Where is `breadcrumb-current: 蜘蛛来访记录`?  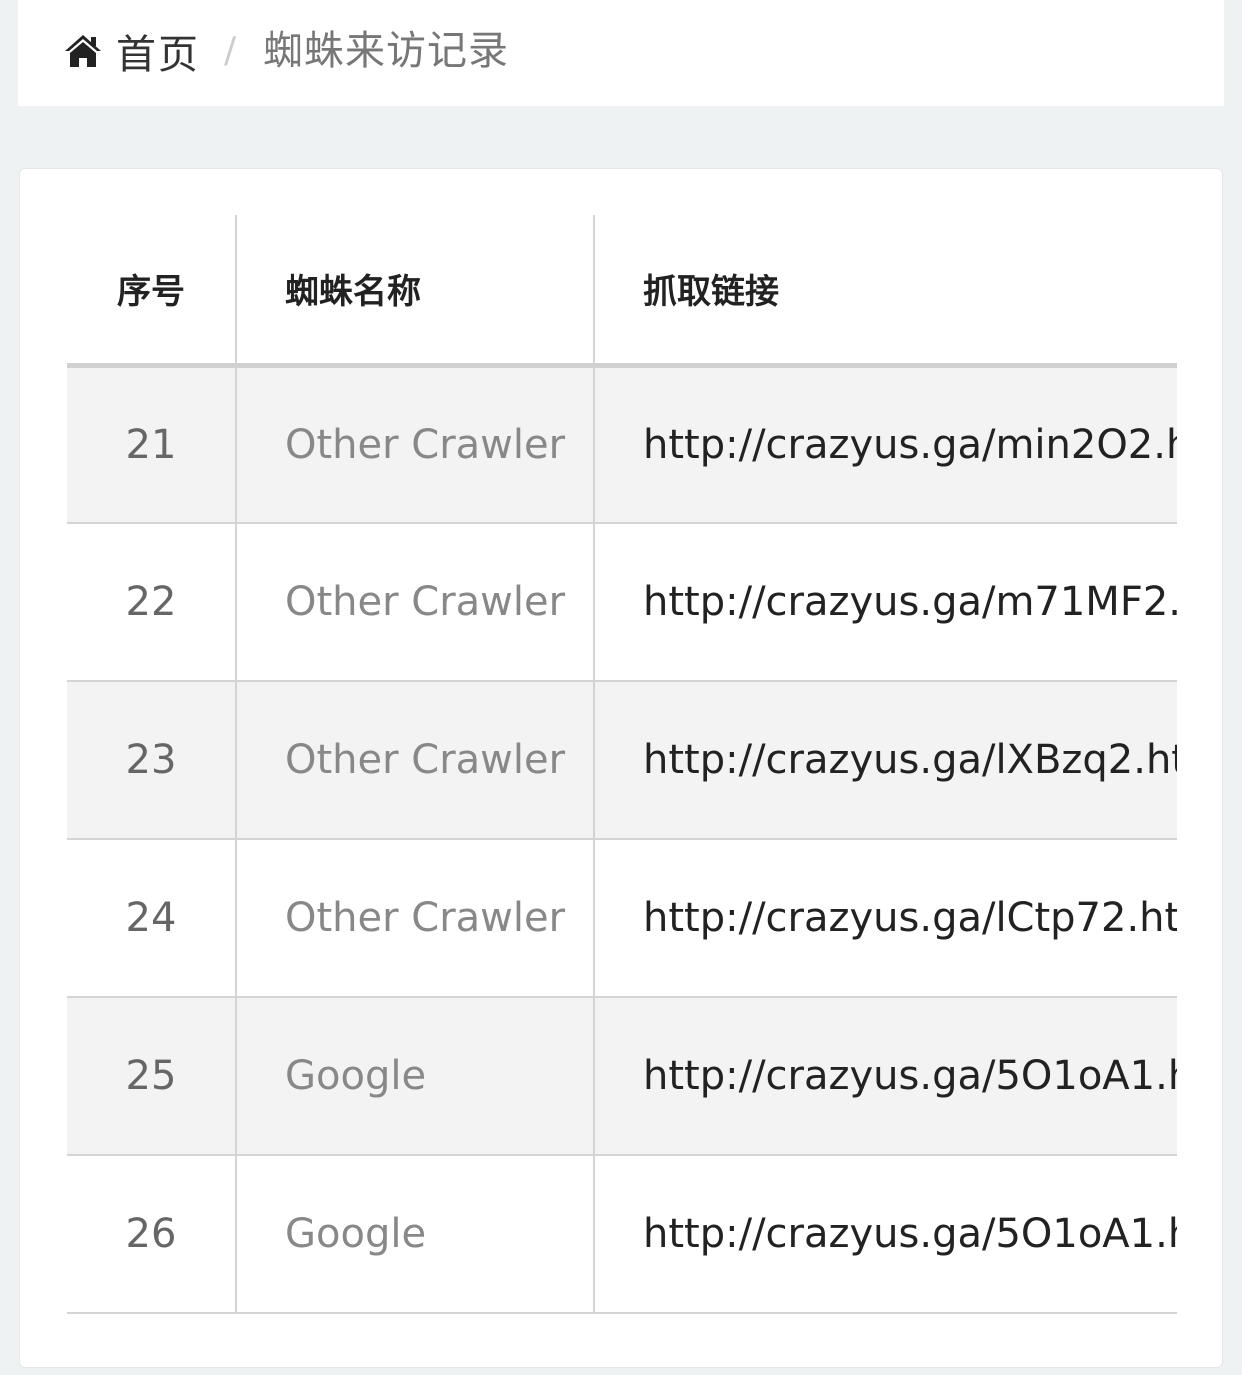
breadcrumb-current: 蜘蛛来访记录 is located at coordinates (386, 51).